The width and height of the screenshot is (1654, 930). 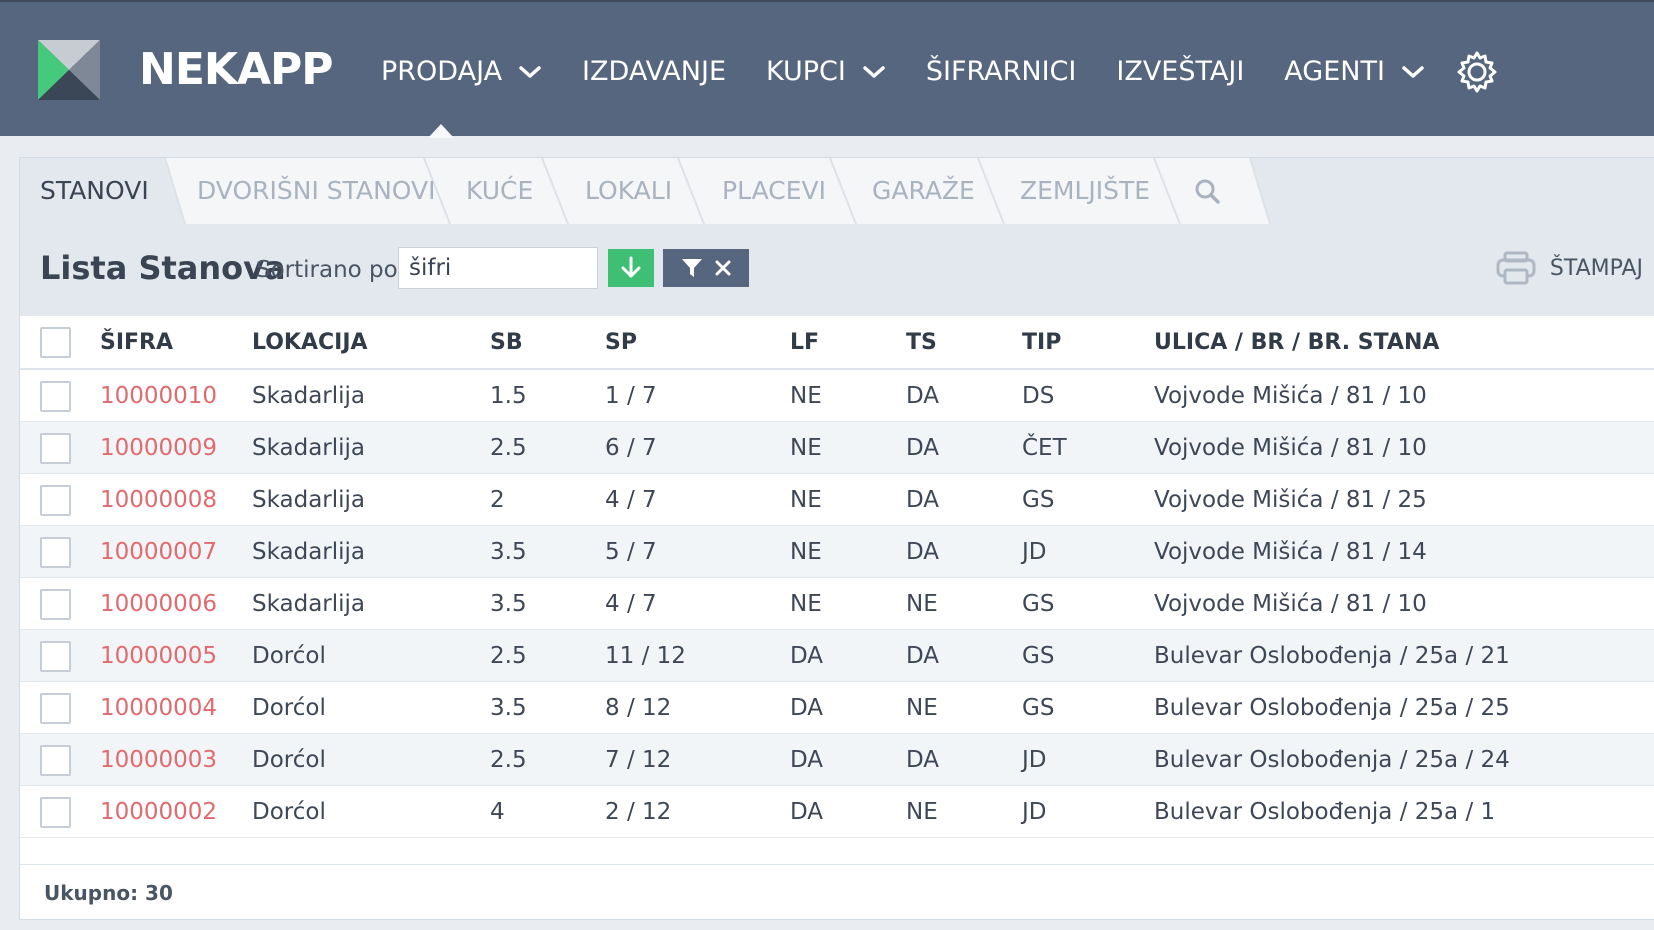 What do you see at coordinates (638, 812) in the screenshot?
I see `cell-sp: 2 / 12` at bounding box center [638, 812].